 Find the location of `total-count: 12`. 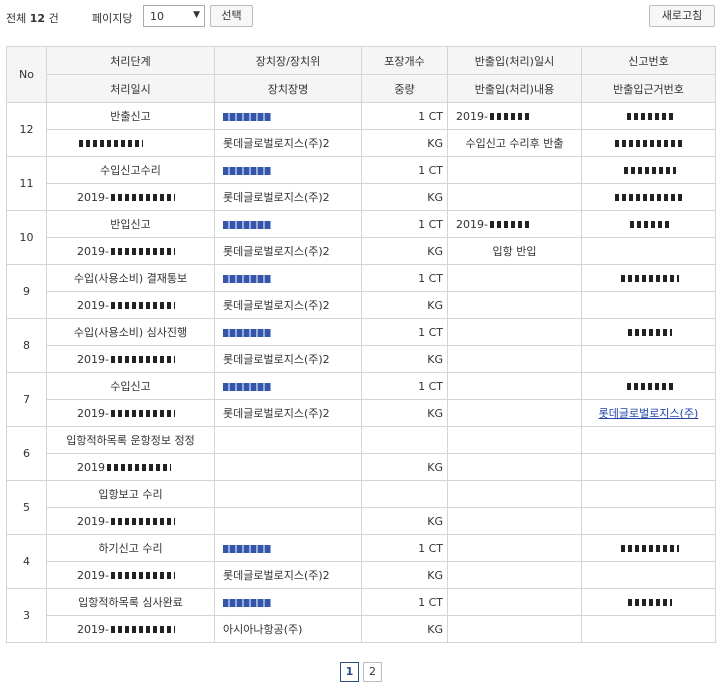

total-count: 12 is located at coordinates (37, 18).